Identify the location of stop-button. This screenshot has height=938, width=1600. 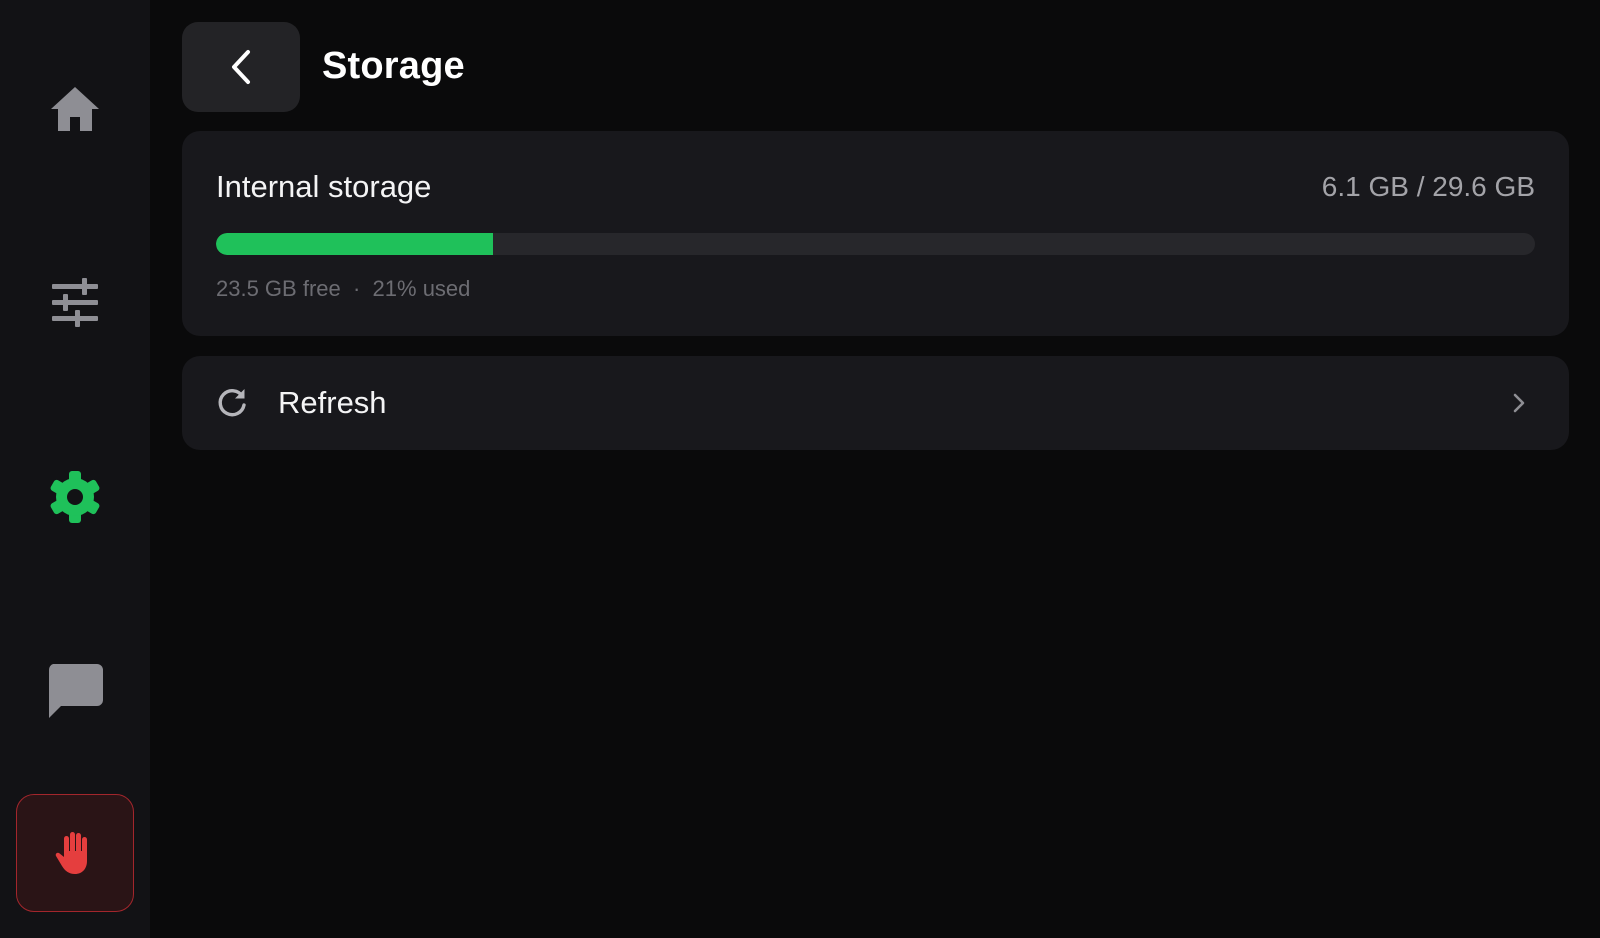
(75, 853).